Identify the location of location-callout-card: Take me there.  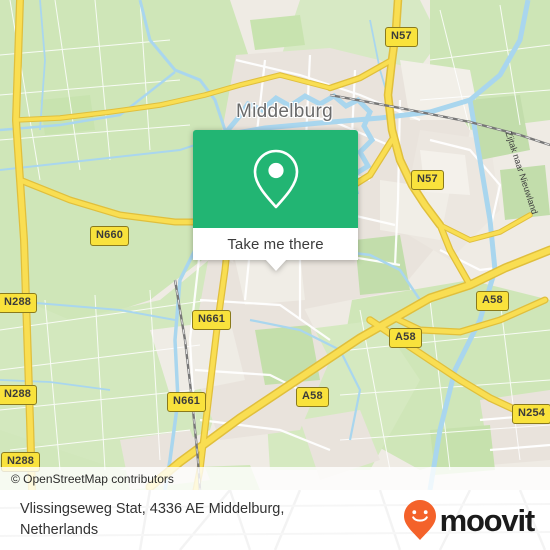
(275, 200).